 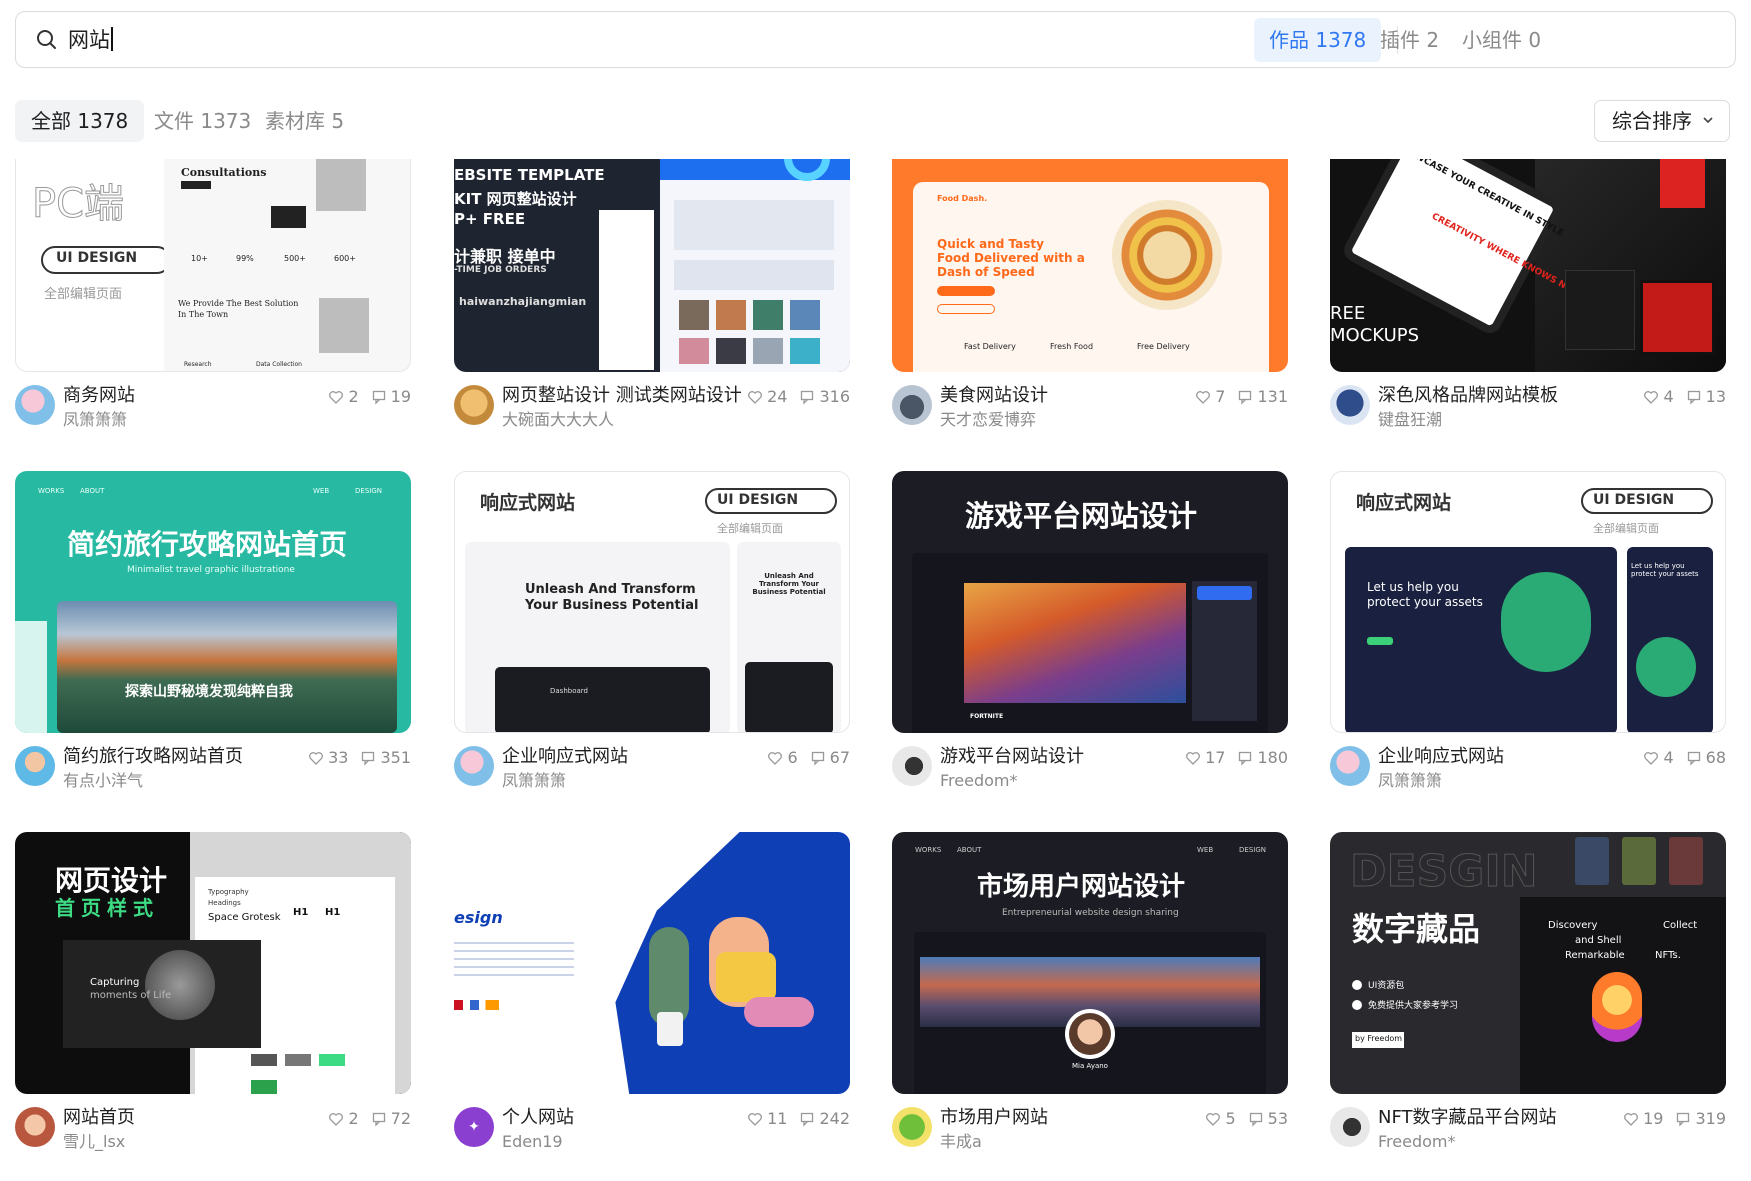 What do you see at coordinates (304, 121) in the screenshot?
I see `filter-assets: 素材库 5` at bounding box center [304, 121].